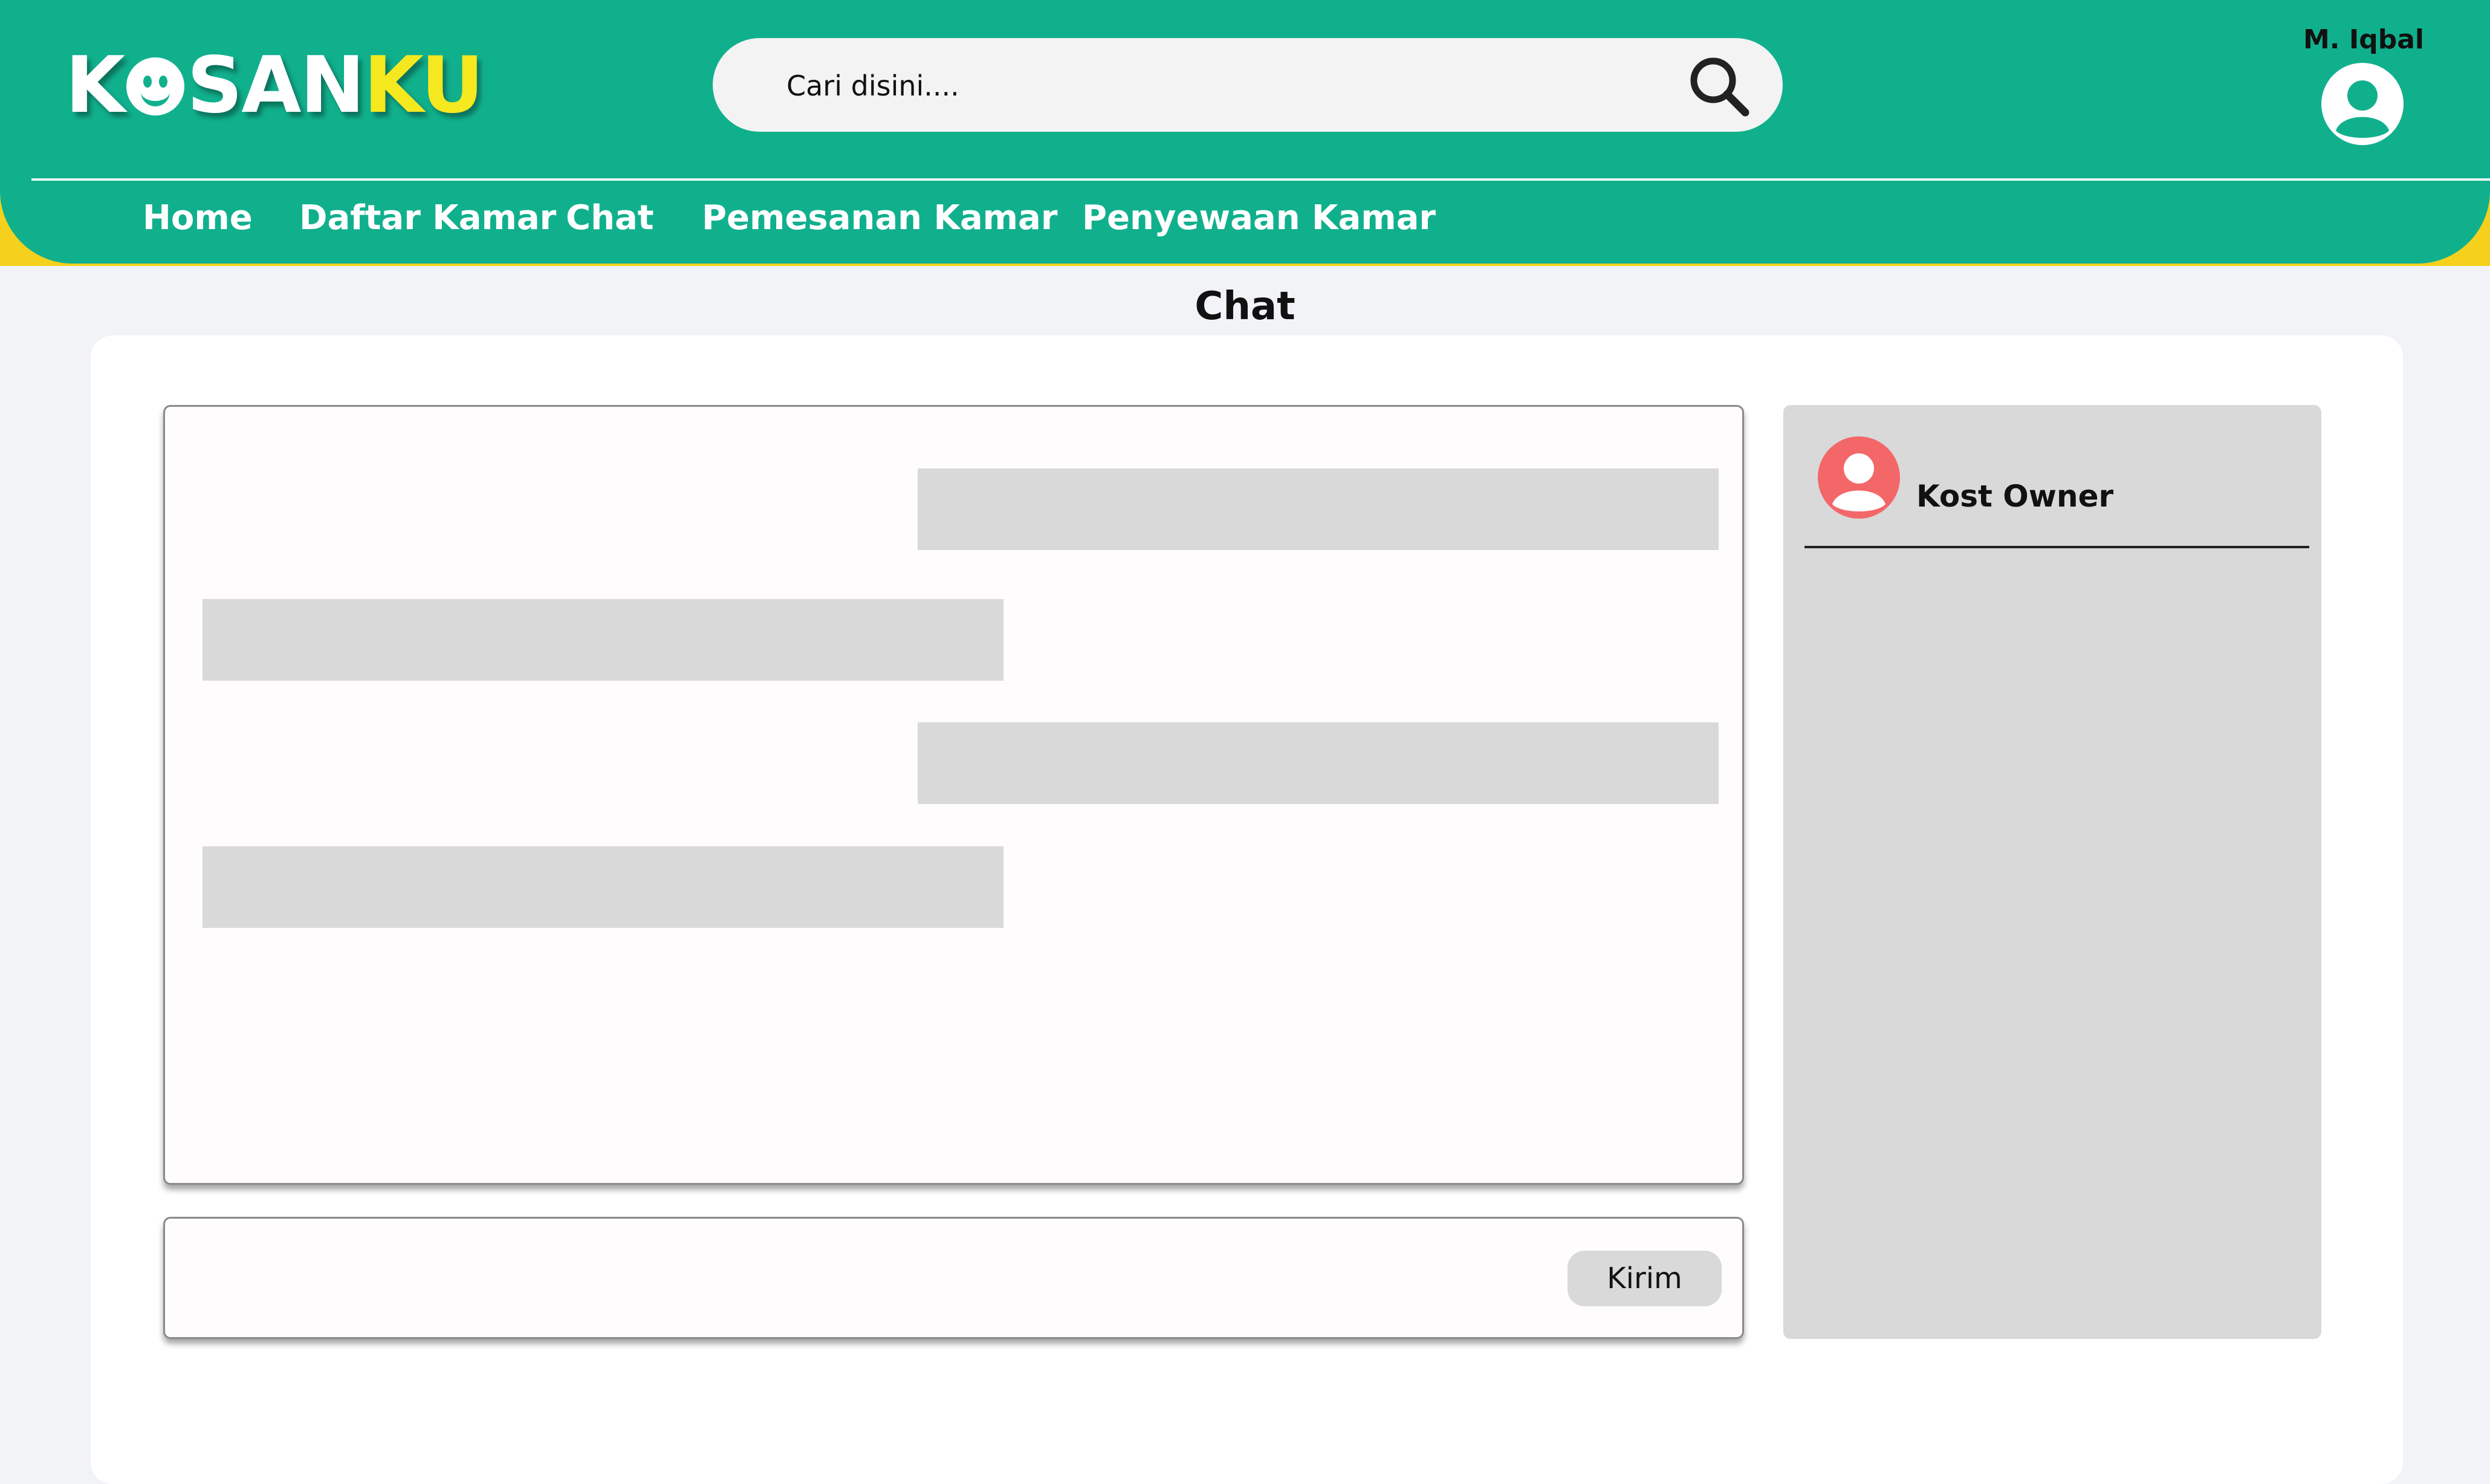  What do you see at coordinates (275, 86) in the screenshot?
I see `kosanku-logo: K SANKU` at bounding box center [275, 86].